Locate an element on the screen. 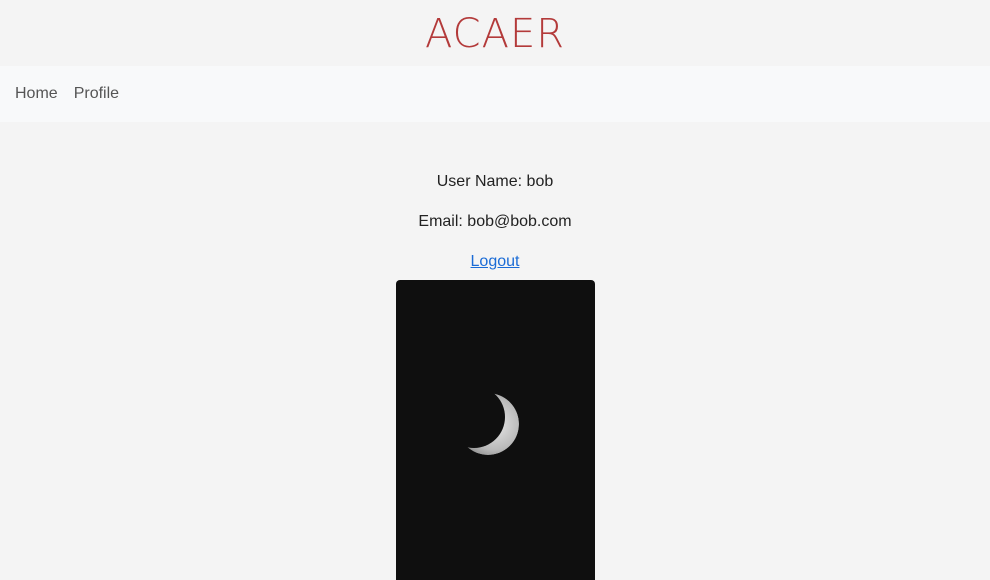 The width and height of the screenshot is (990, 580). navbar: Home Profile is located at coordinates (495, 94).